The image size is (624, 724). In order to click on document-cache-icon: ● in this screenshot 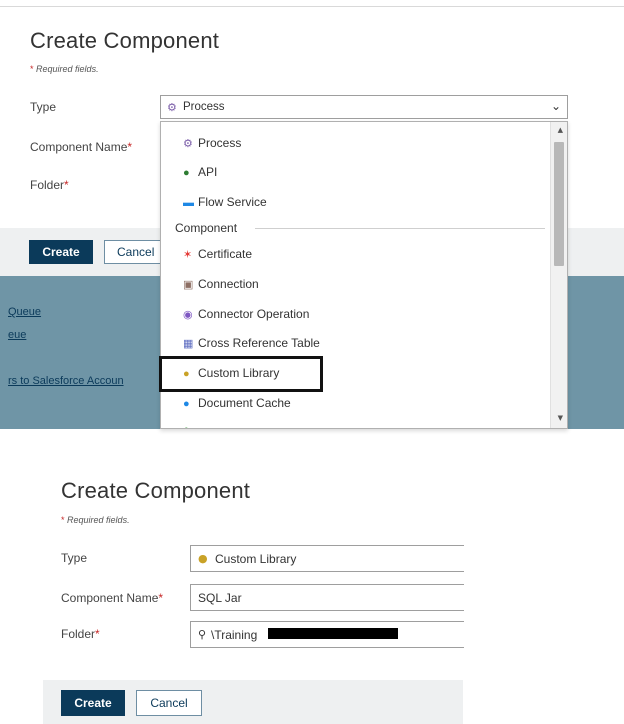, I will do `click(186, 404)`.